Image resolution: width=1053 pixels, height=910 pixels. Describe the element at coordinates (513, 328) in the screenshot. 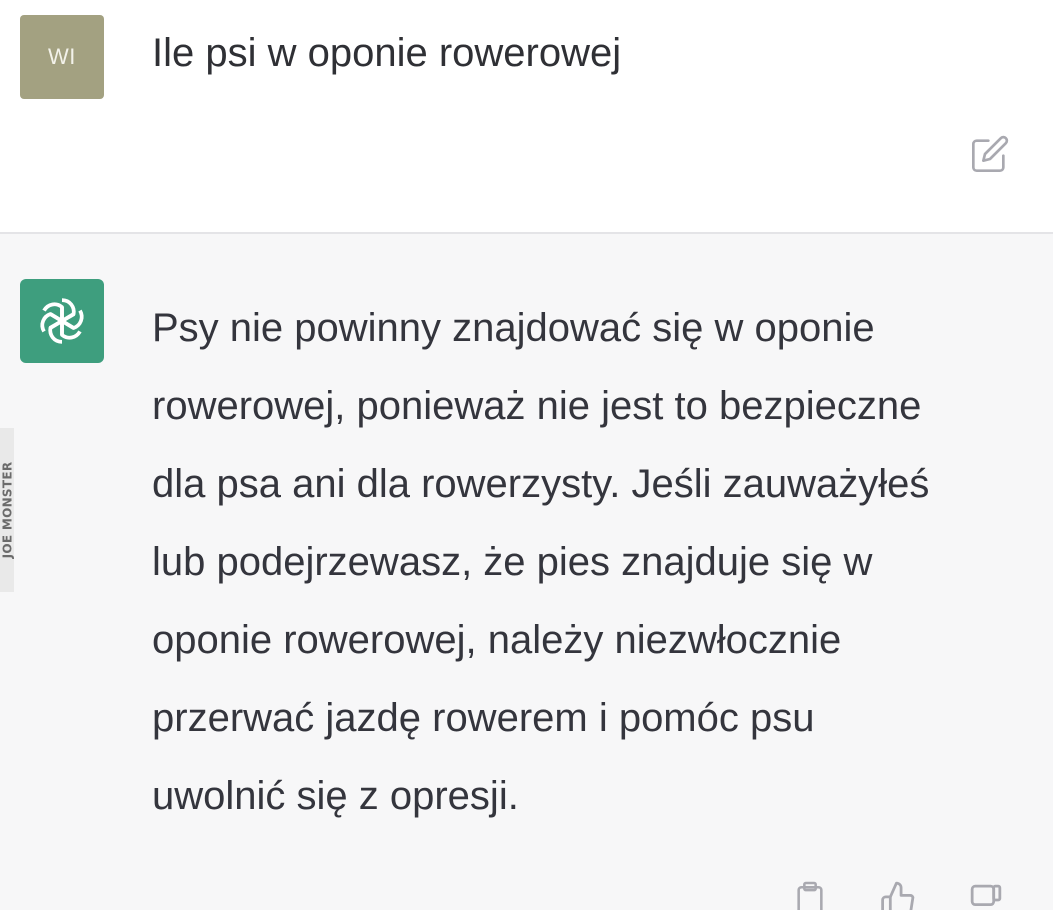

I see `message-line: Psy nie powinny znajdować się w oponie` at that location.